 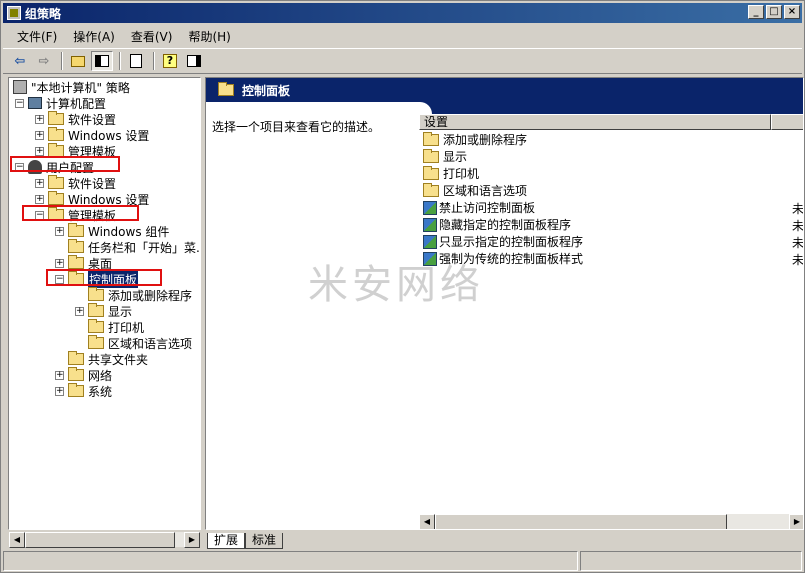 What do you see at coordinates (402, 13) in the screenshot?
I see `title-bar: 组策略 _ □ ×` at bounding box center [402, 13].